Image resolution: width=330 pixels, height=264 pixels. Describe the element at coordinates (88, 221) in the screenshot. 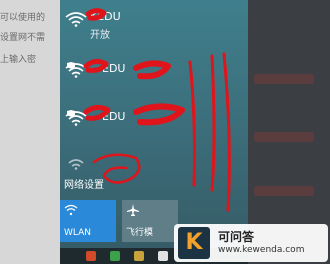

I see `wlan-tile: WLAN` at that location.